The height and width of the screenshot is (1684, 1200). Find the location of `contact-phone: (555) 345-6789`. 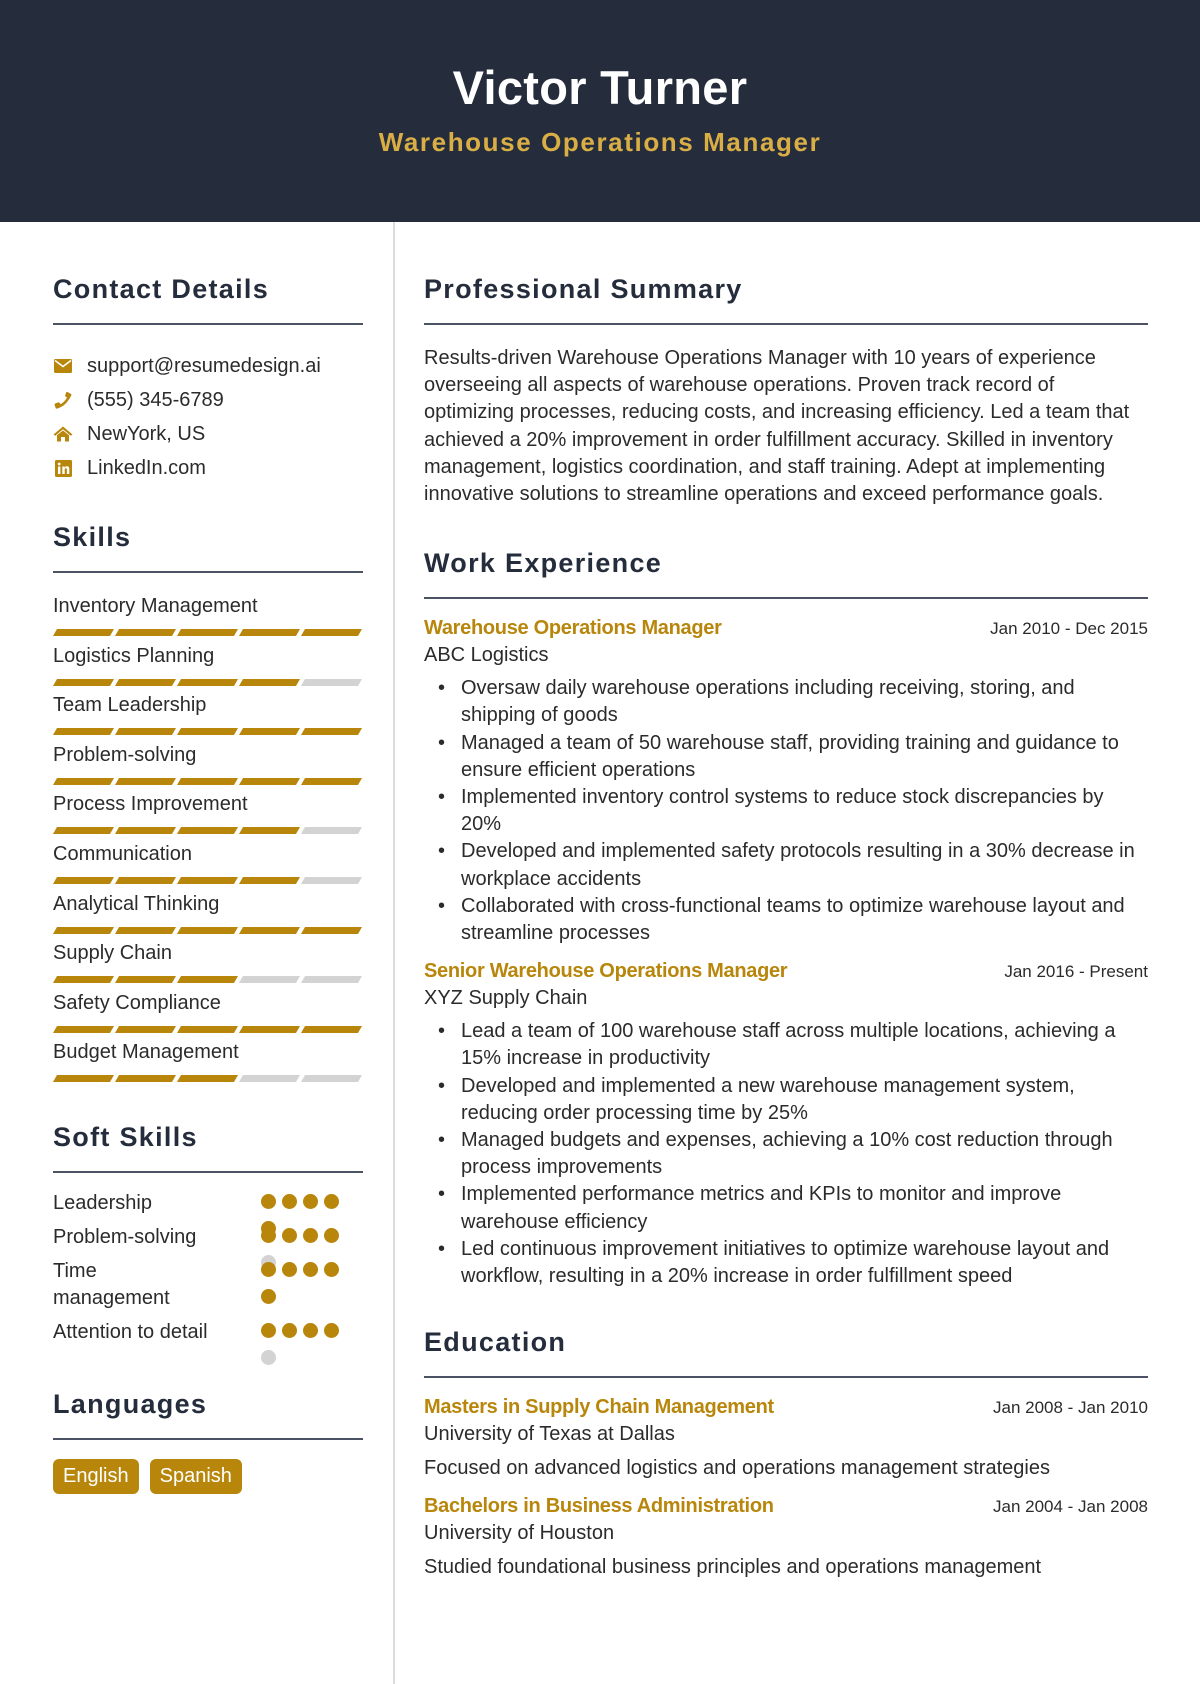

contact-phone: (555) 345-6789 is located at coordinates (208, 400).